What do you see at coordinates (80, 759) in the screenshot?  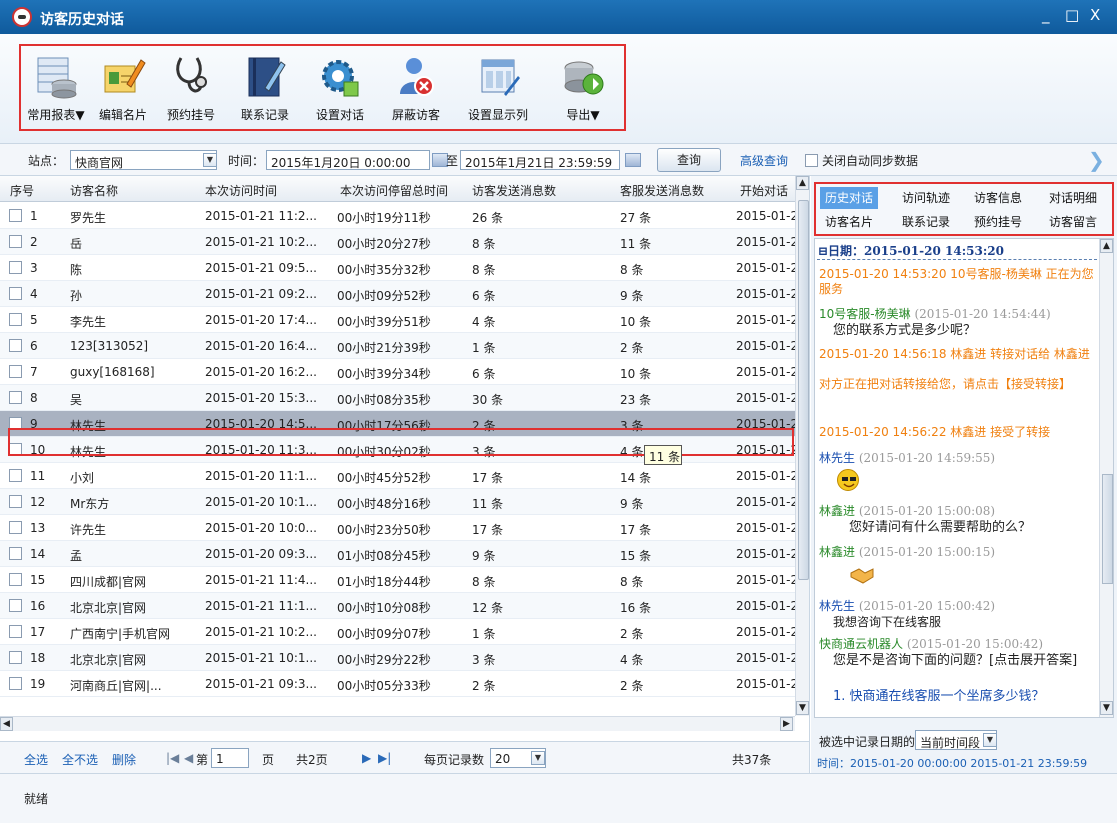 I see `select-none-link: 全不选` at bounding box center [80, 759].